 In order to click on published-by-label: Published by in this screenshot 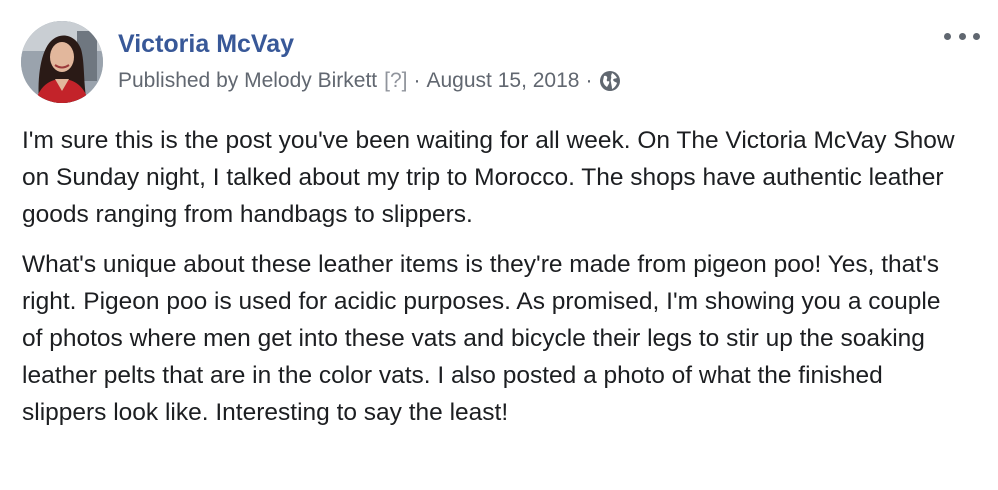, I will do `click(178, 80)`.